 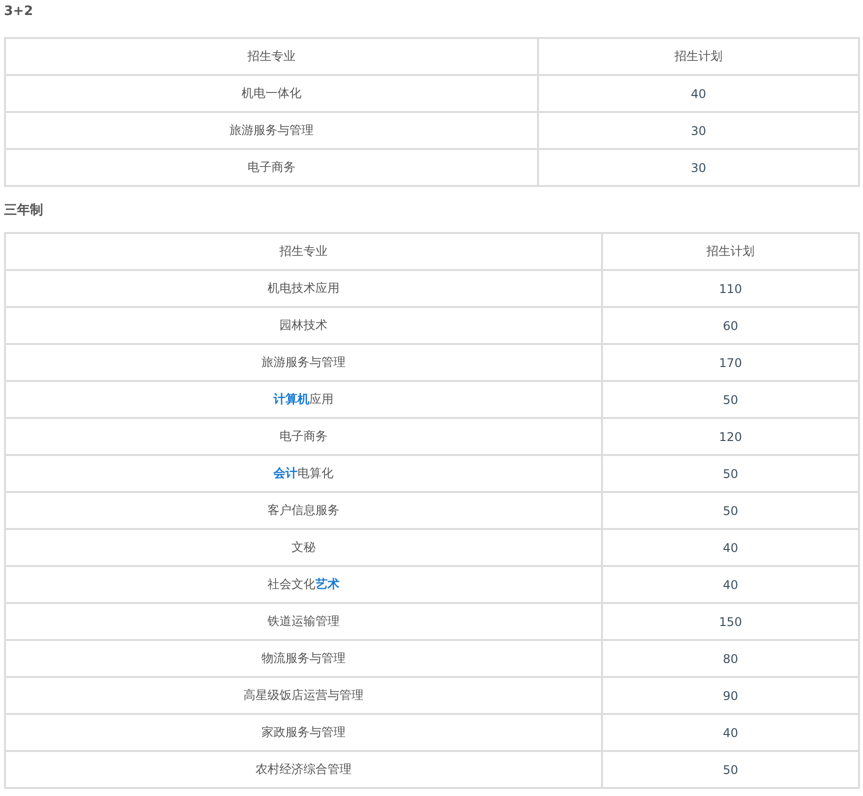 I want to click on section-heading: 三年制, so click(x=23, y=211).